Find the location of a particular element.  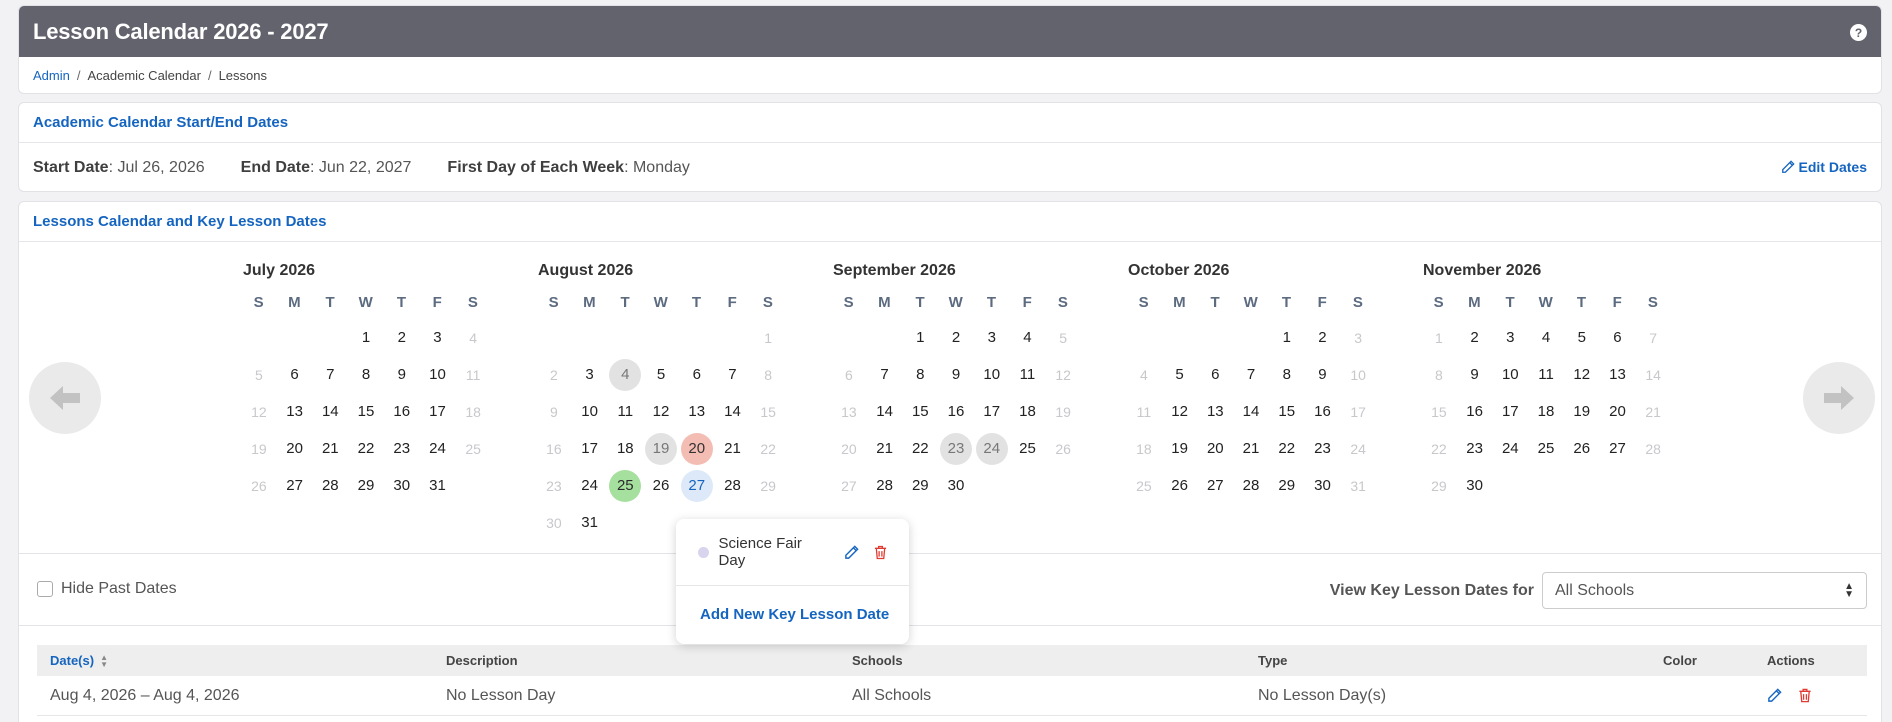

edit-pencil-icon is located at coordinates (851, 552).